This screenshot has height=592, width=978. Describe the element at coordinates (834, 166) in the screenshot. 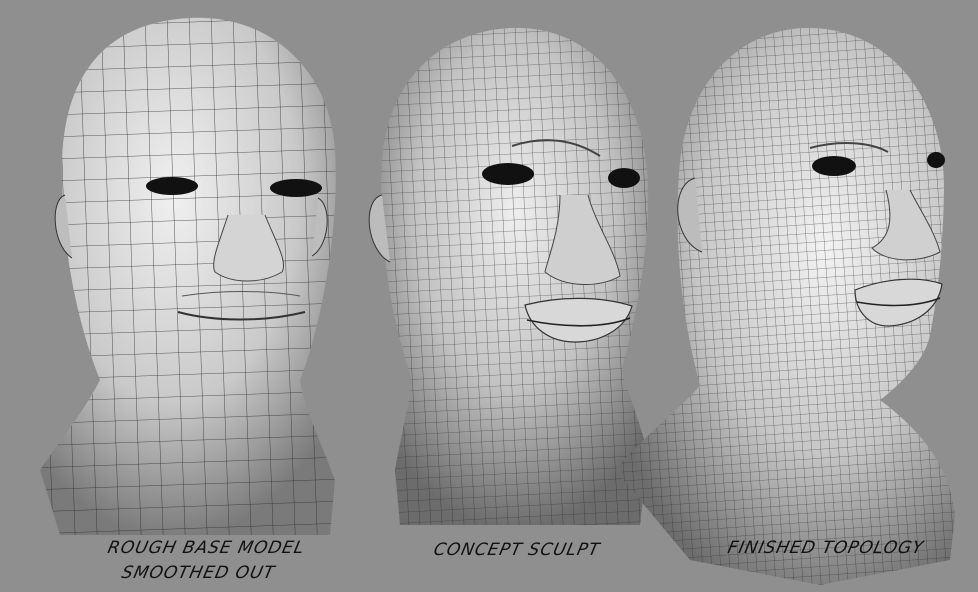

I see `left-eye-hole` at that location.